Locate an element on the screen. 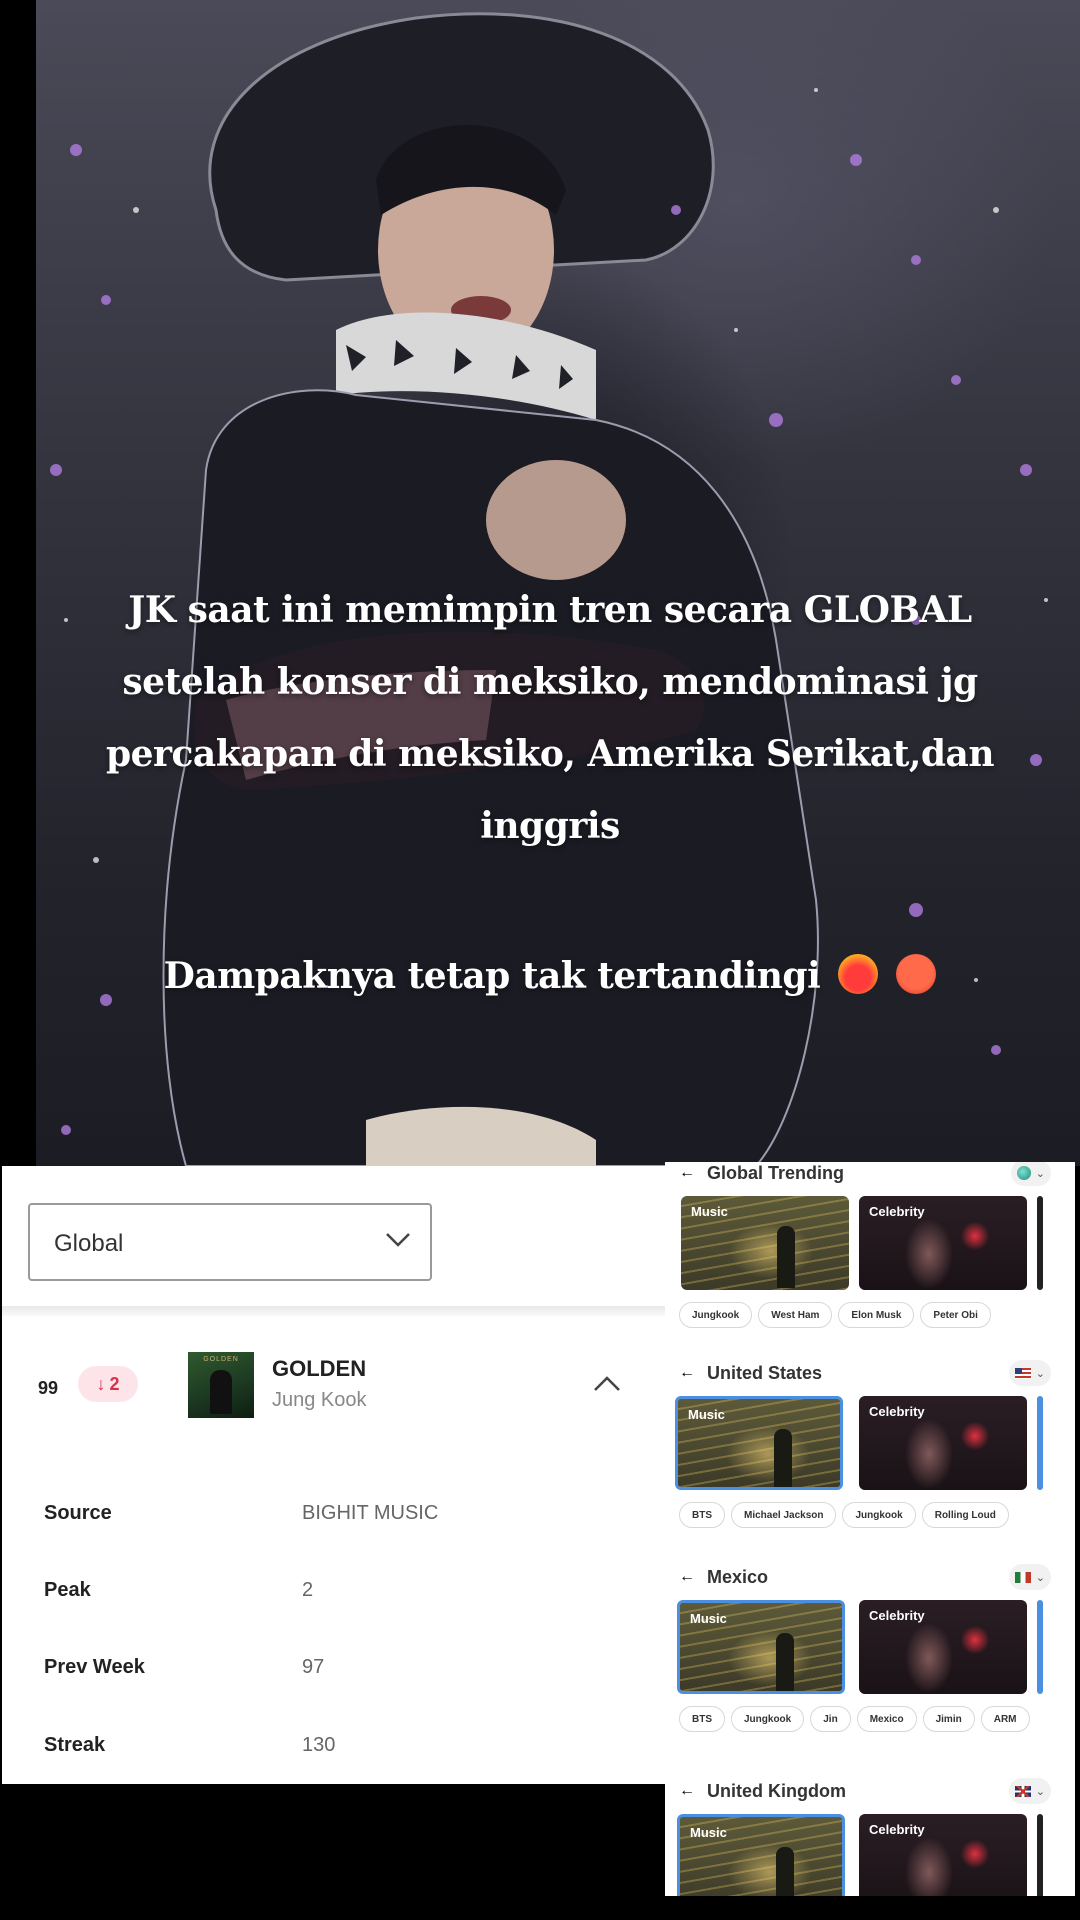 The width and height of the screenshot is (1080, 1920). fire-heart-icon is located at coordinates (858, 974).